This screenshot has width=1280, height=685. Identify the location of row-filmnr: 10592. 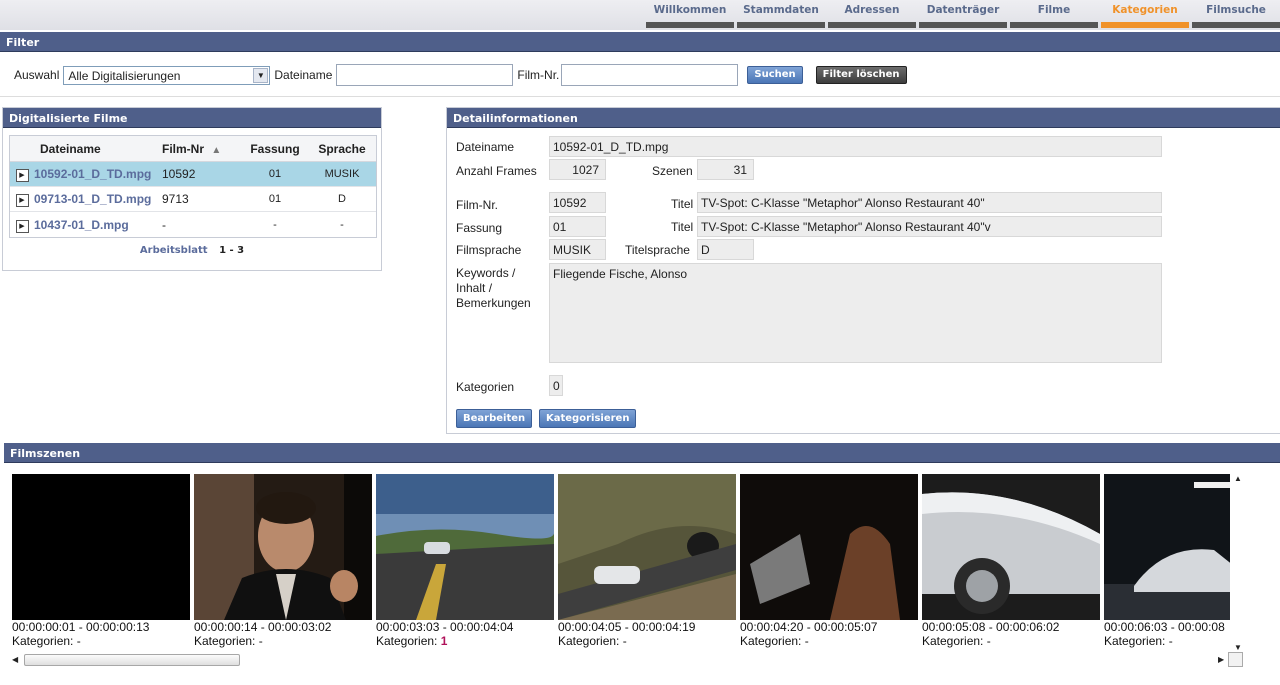
(179, 174).